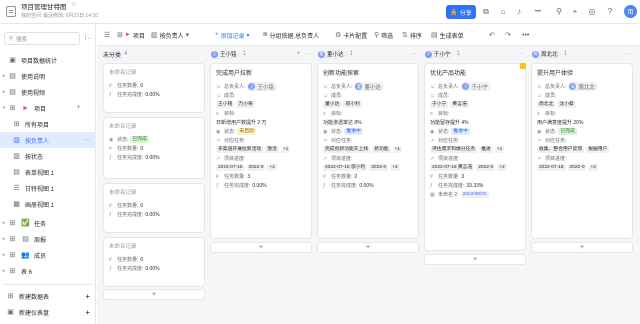  What do you see at coordinates (377, 35) in the screenshot?
I see `filter-icon: ⚲` at bounding box center [377, 35].